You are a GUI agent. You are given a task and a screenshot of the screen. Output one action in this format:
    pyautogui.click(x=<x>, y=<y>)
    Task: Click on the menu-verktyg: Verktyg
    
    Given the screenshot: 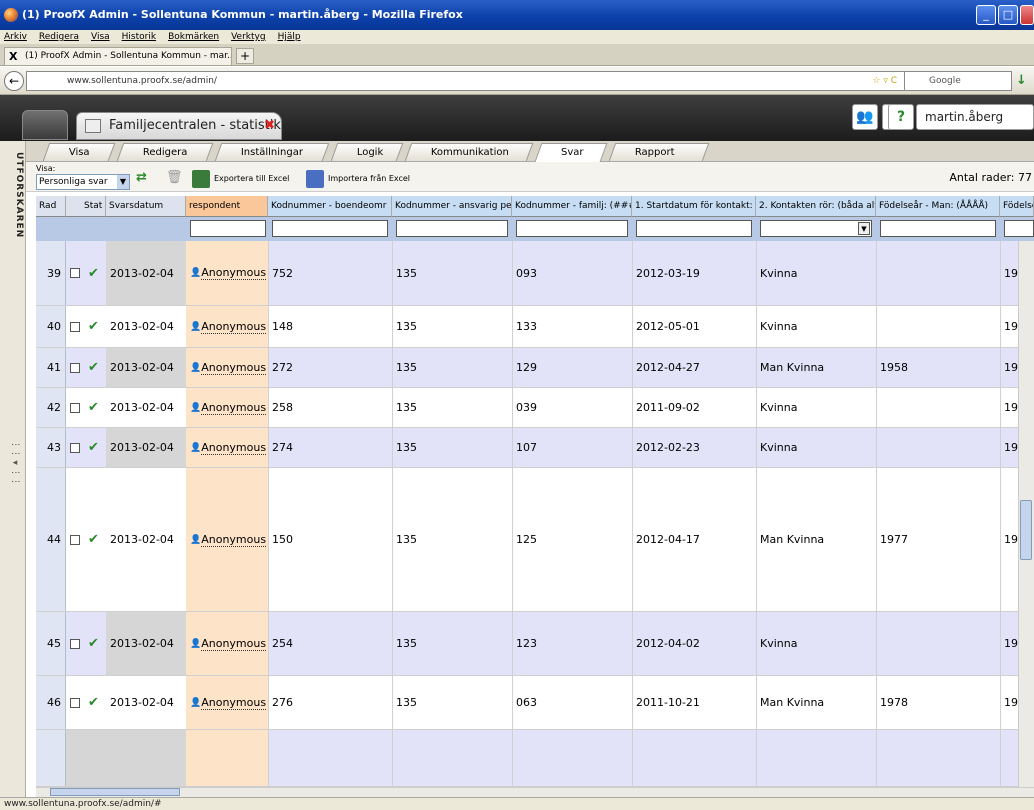 What is the action you would take?
    pyautogui.click(x=248, y=37)
    